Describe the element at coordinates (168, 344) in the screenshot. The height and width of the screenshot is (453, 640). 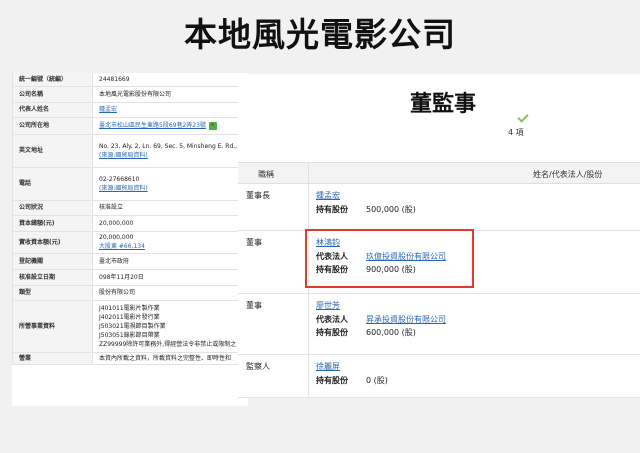
I see `registry-value-line: ZZ99999除許可業務外,得經營法令非禁止或限制之` at that location.